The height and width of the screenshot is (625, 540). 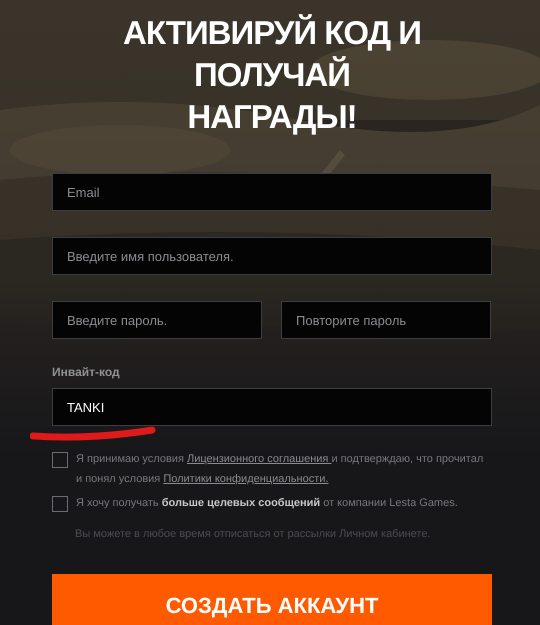 What do you see at coordinates (86, 372) in the screenshot?
I see `invite-label: Инвайт-код` at bounding box center [86, 372].